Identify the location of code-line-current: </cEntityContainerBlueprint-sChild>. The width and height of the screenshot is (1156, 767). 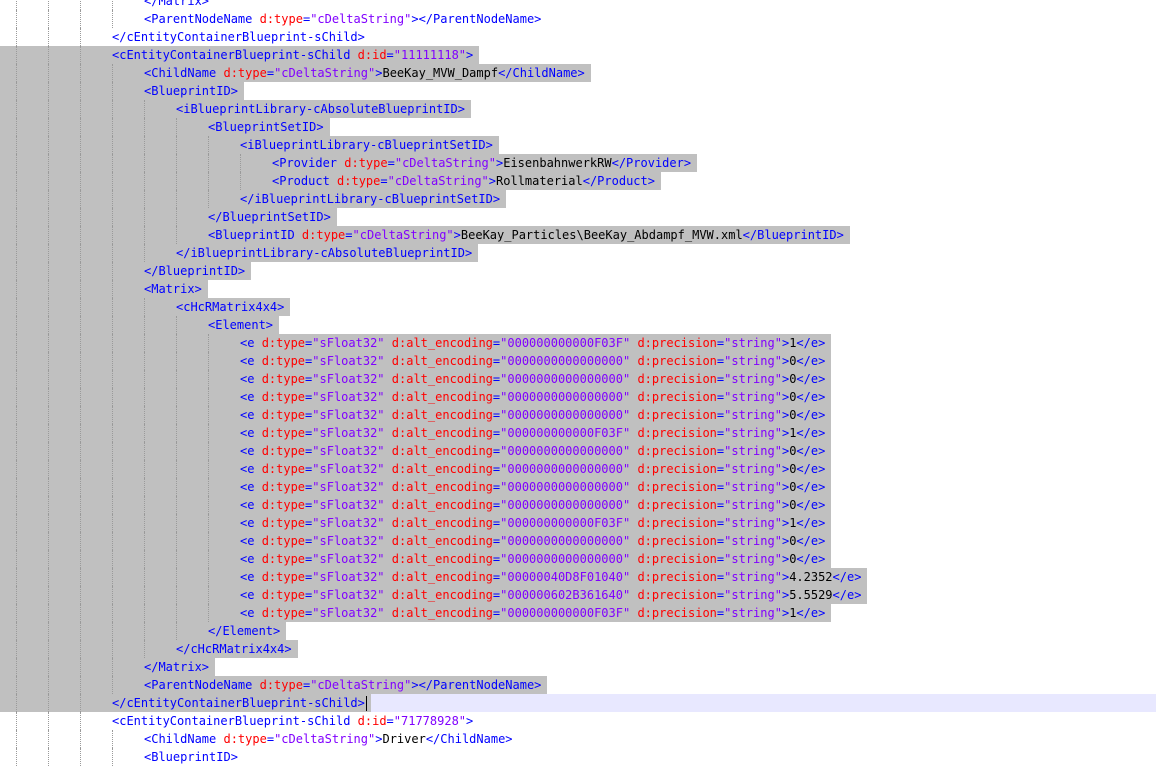
(578, 703).